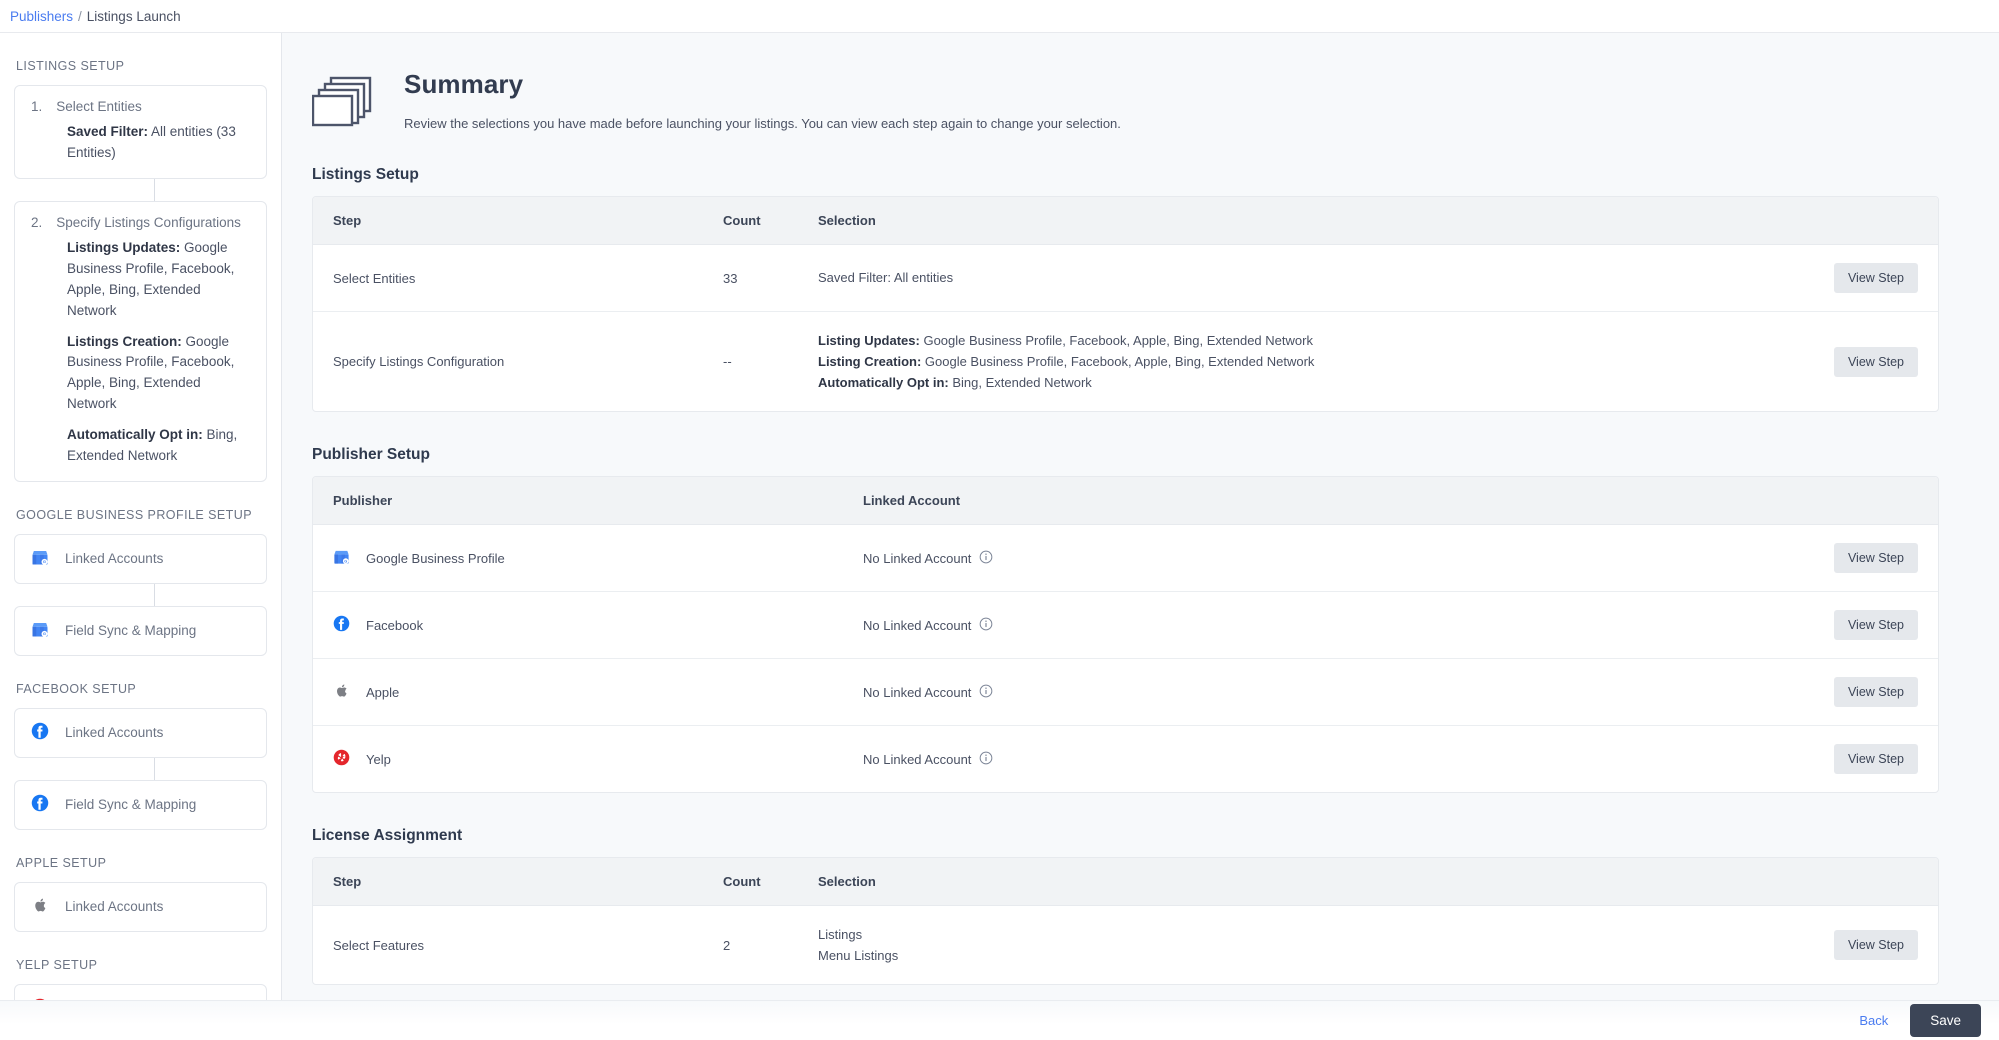 The image size is (1999, 1040). Describe the element at coordinates (378, 759) in the screenshot. I see `publisher-name: Yelp` at that location.